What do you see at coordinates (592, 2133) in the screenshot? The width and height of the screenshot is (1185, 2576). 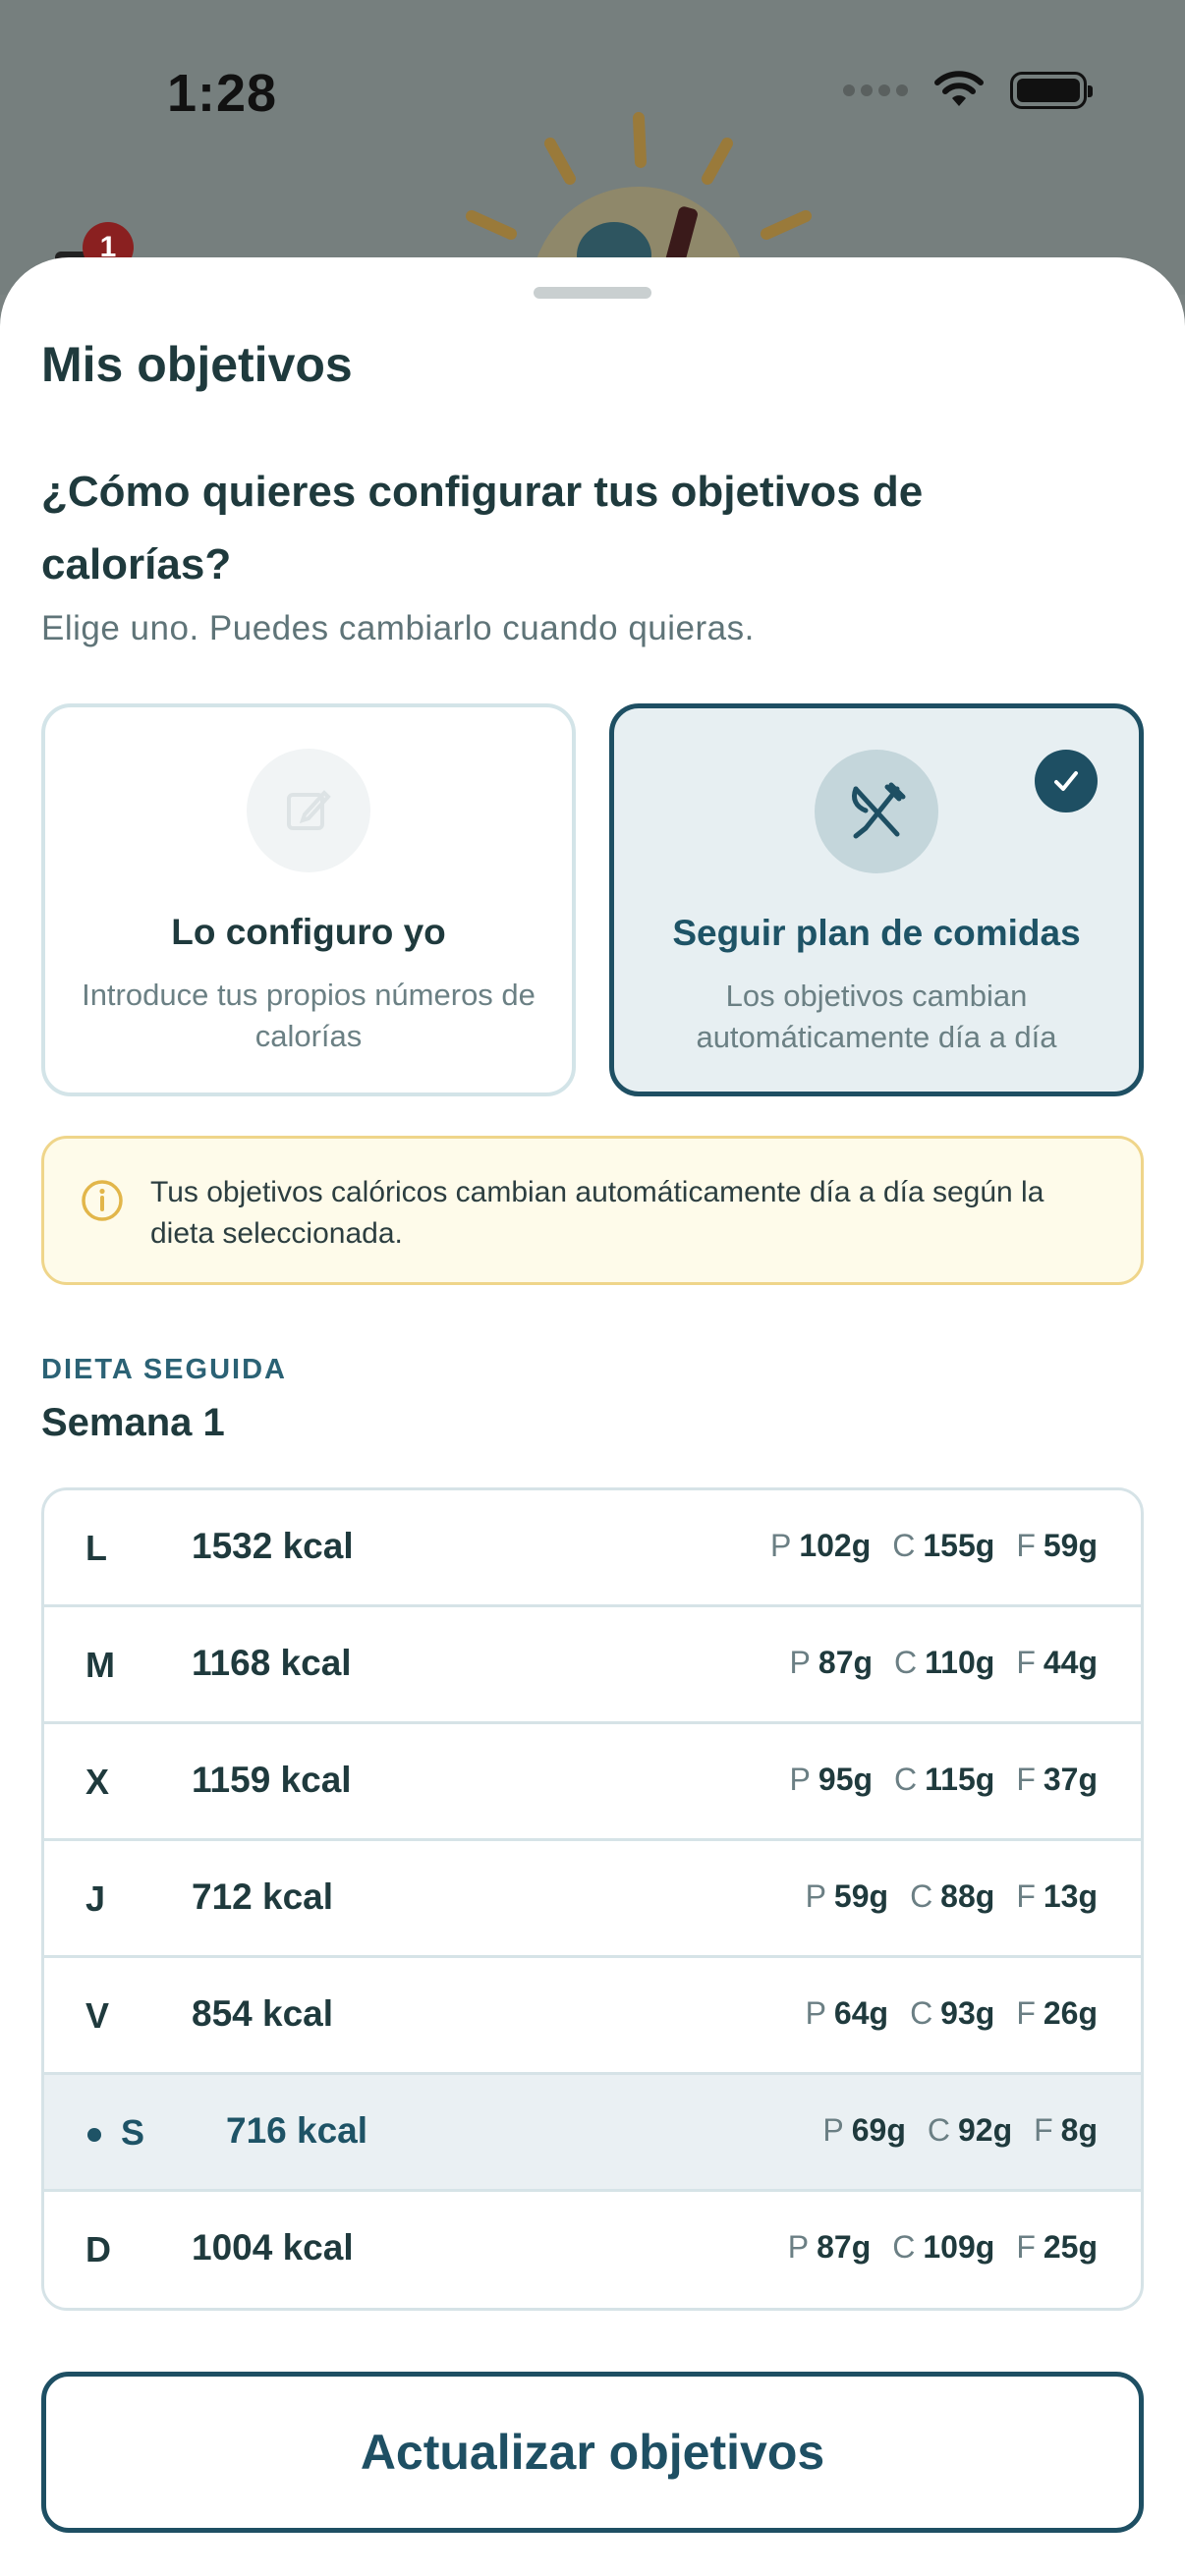 I see `day-row-saturday: S 716 kcal P 69g C 92g F 8g` at bounding box center [592, 2133].